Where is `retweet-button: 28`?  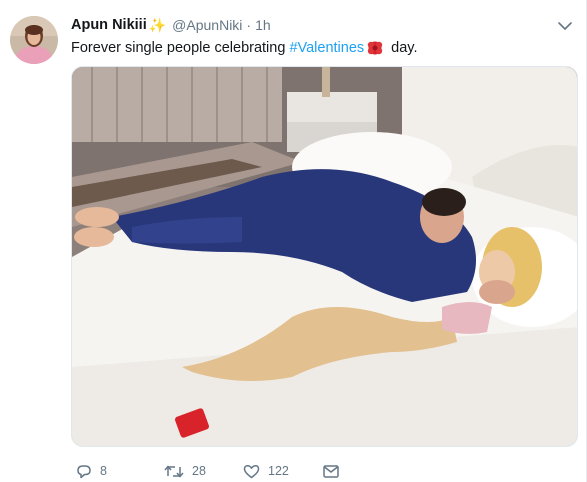 retweet-button: 28 is located at coordinates (203, 471).